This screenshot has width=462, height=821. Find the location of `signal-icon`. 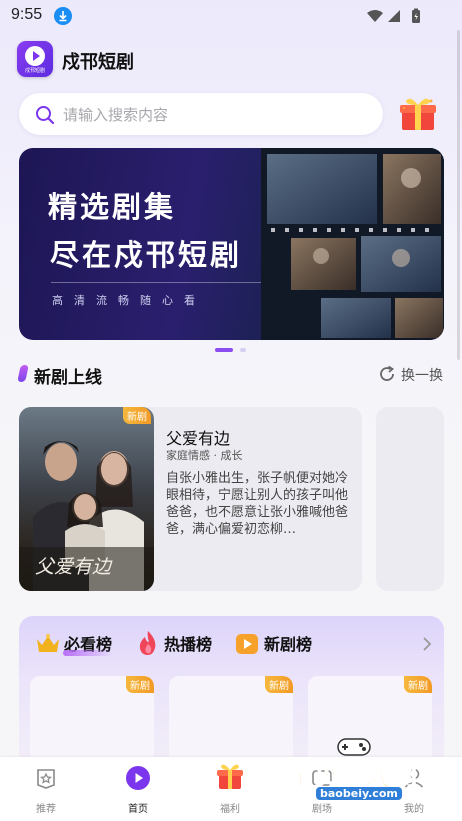

signal-icon is located at coordinates (394, 16).